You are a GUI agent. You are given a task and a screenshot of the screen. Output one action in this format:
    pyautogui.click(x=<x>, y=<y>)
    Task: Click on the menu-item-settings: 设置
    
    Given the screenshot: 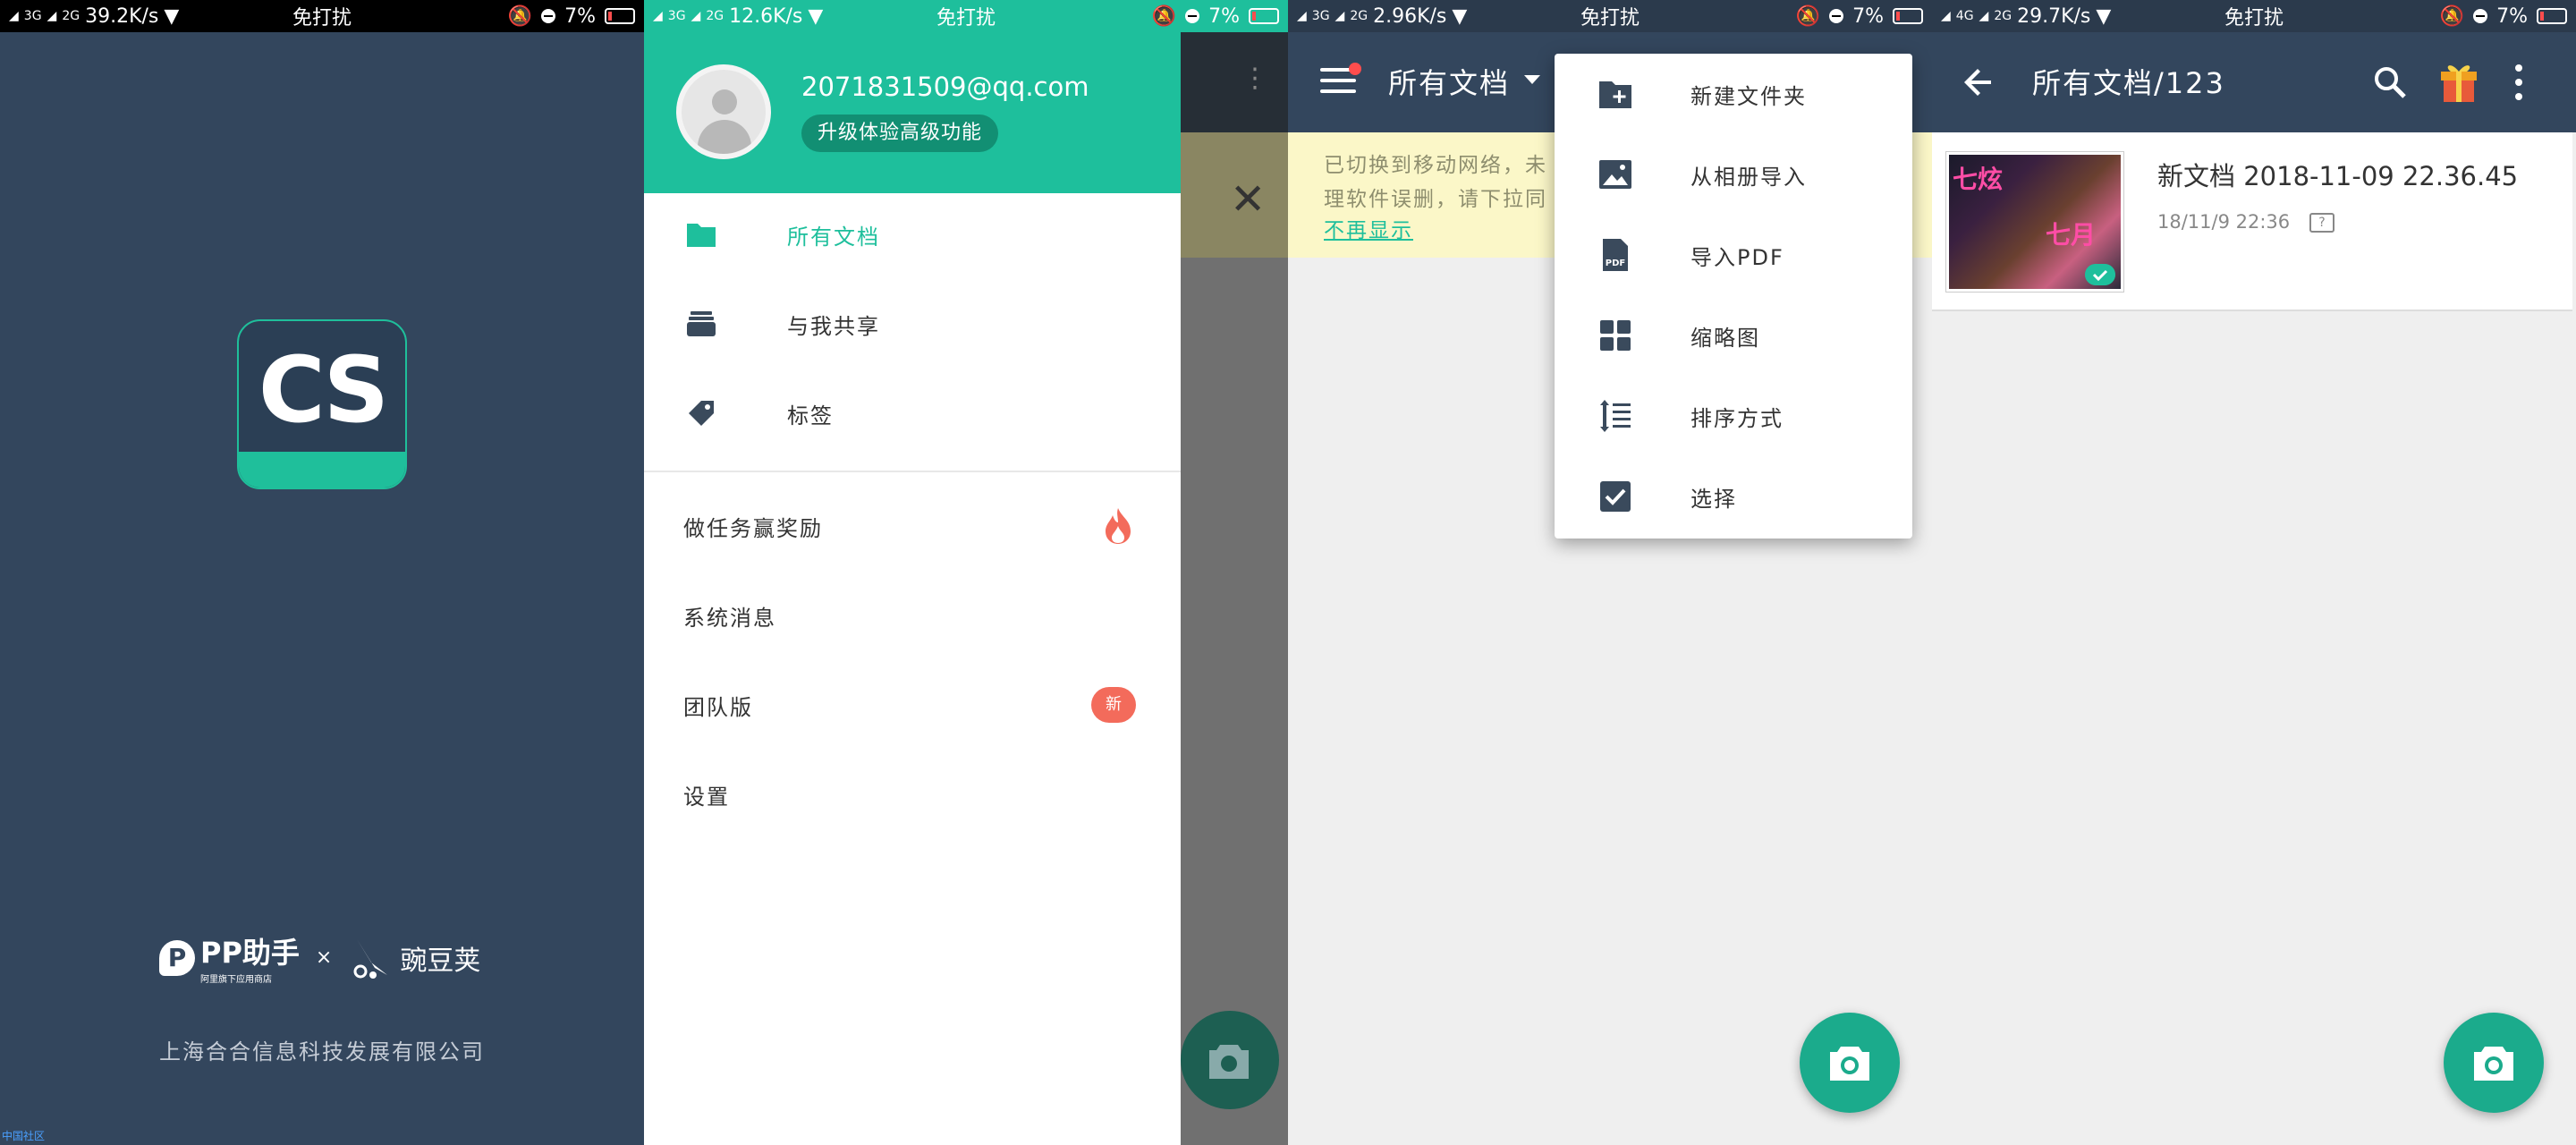 What is the action you would take?
    pyautogui.click(x=912, y=794)
    